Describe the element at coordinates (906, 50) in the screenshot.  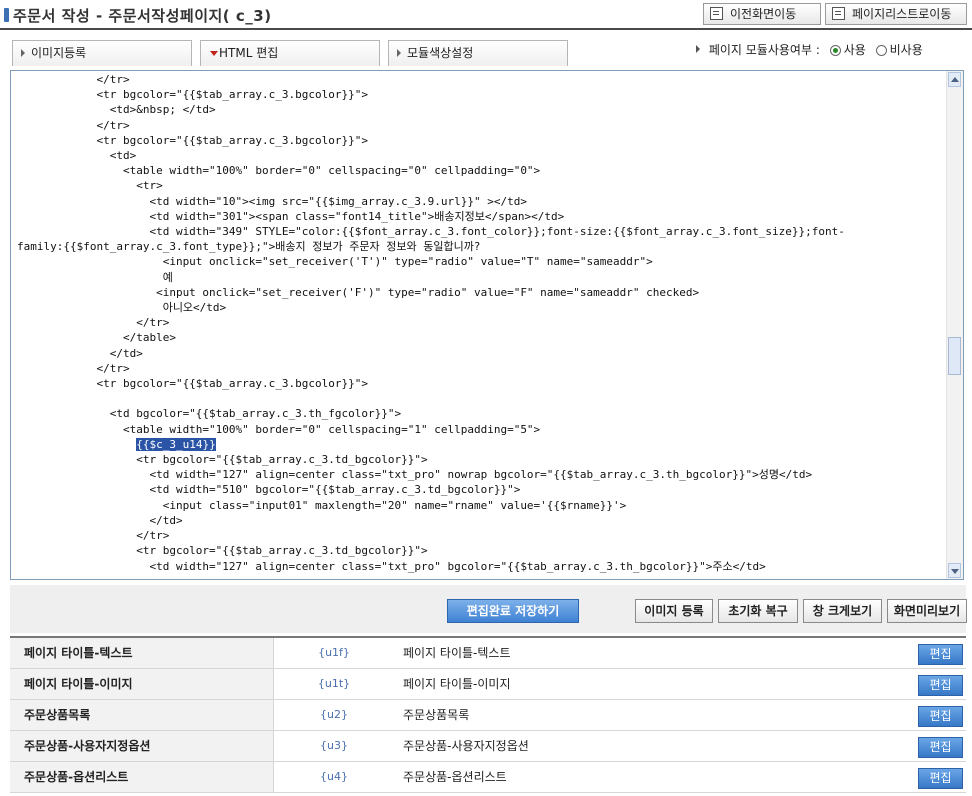
I see `radio-not-use-label: 비사용` at that location.